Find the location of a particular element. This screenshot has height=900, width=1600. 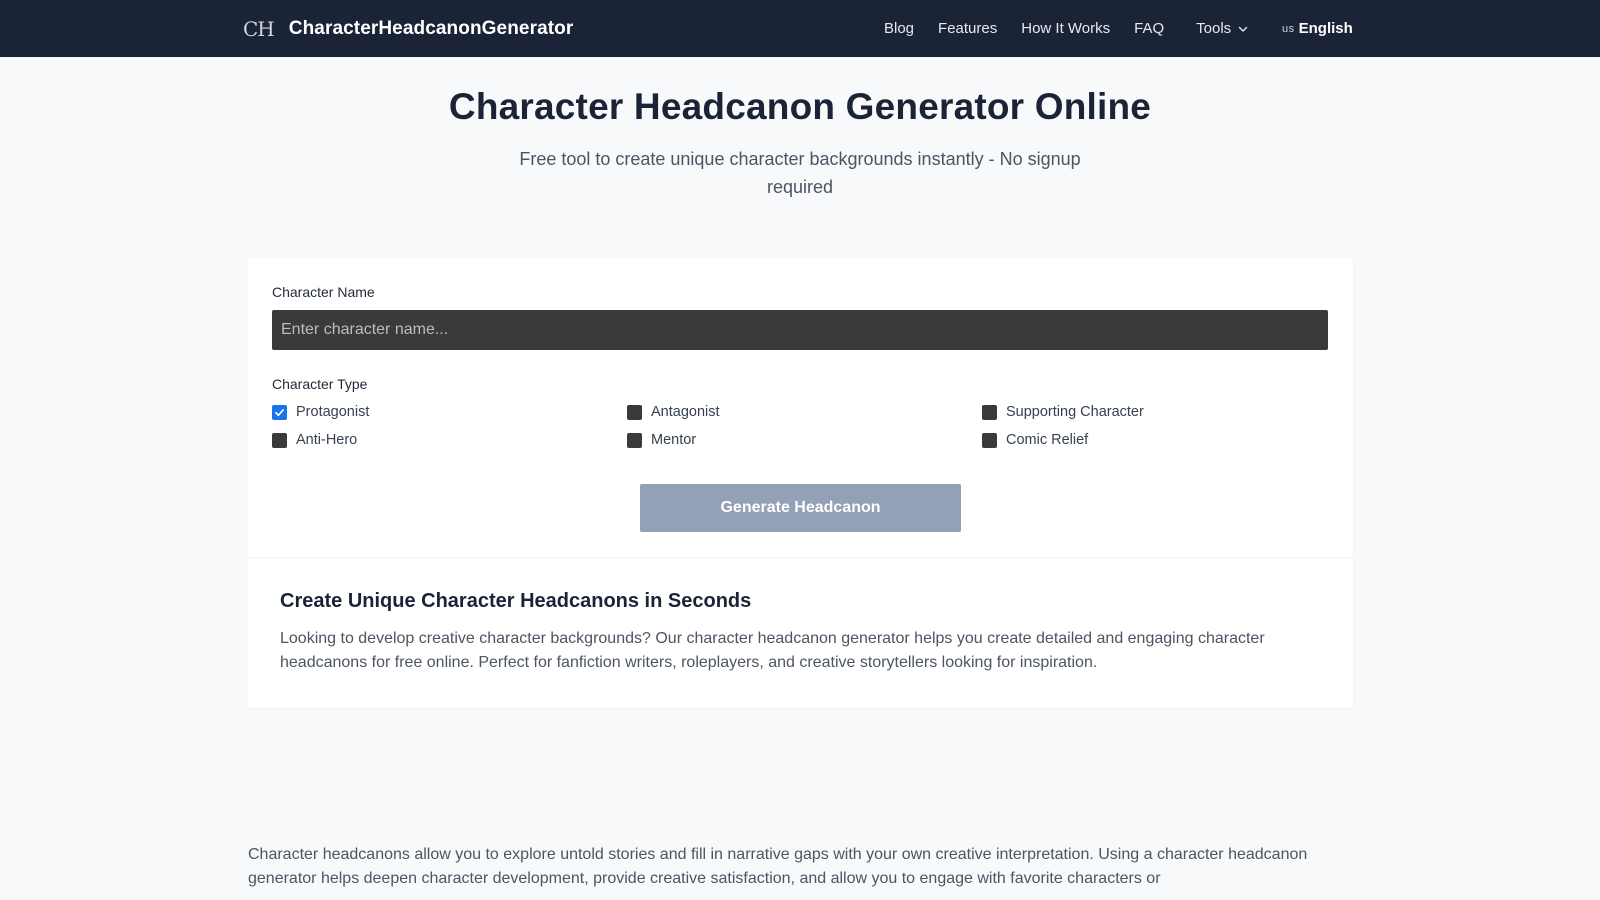

chevron-down-icon is located at coordinates (1243, 29).